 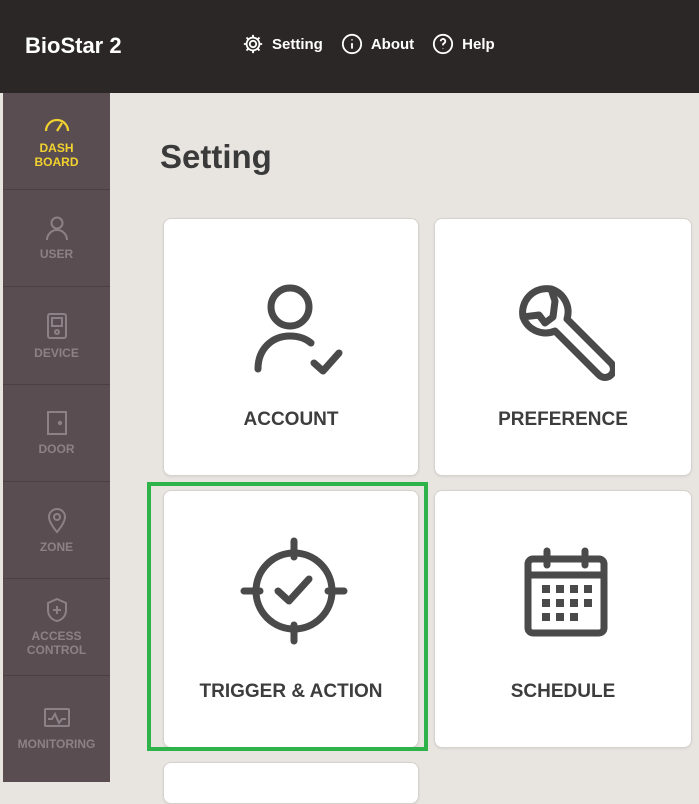 What do you see at coordinates (297, 44) in the screenshot?
I see `nav-setting-label: Setting` at bounding box center [297, 44].